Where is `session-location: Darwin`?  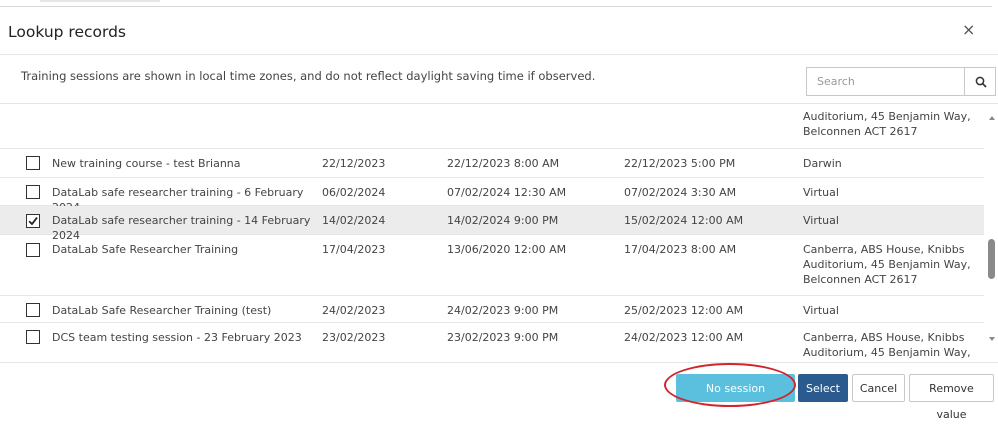 session-location: Darwin is located at coordinates (822, 163).